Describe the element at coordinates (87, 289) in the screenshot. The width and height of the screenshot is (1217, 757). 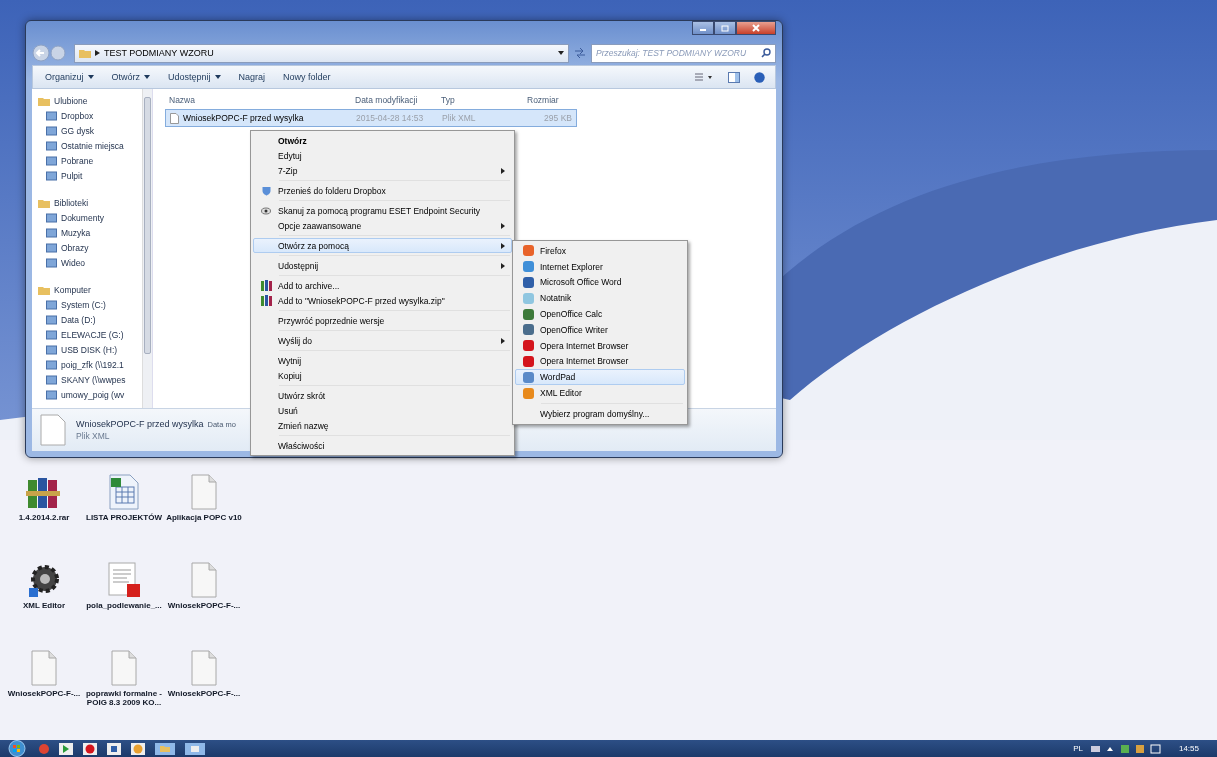
I see `sidebar-group: Komputer` at that location.